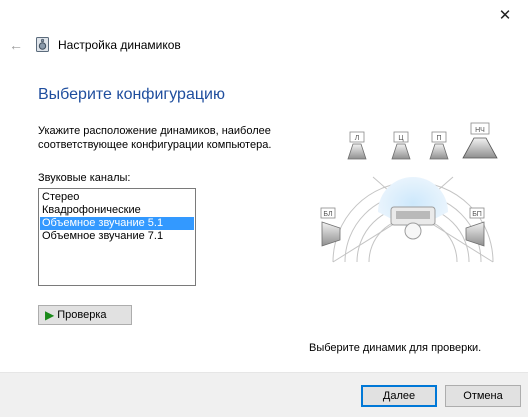  I want to click on speaker-front-left: Л, so click(357, 145).